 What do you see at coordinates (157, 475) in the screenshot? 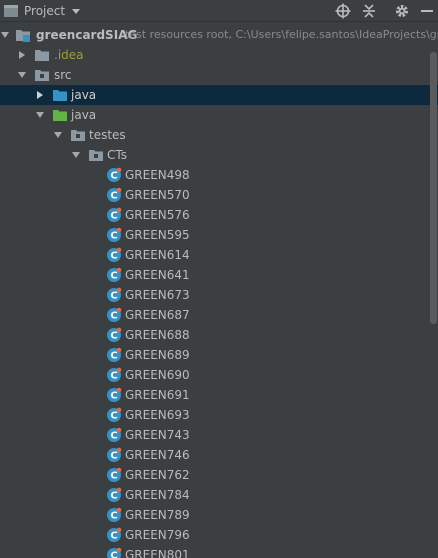
I see `class-label: GREEN762` at bounding box center [157, 475].